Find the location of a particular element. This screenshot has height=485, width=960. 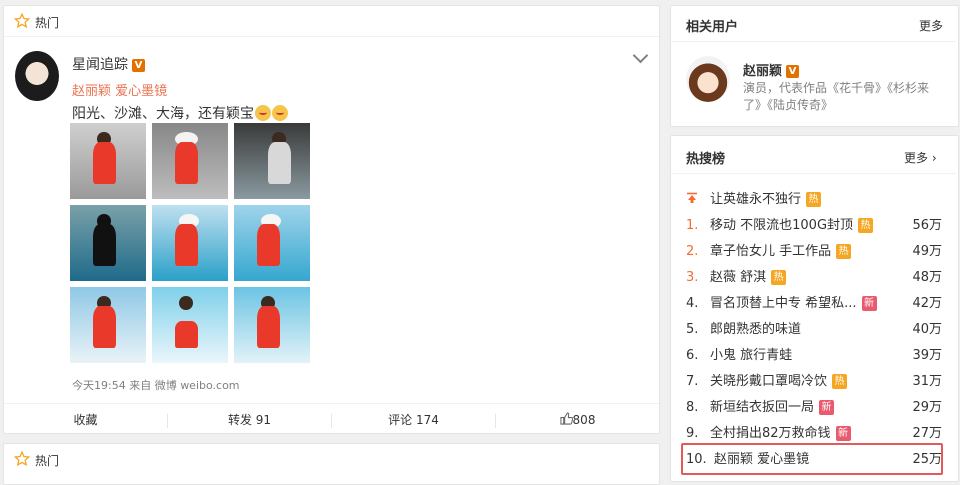

hot-search-pinned: 让英雄永不独行热 is located at coordinates (814, 200).